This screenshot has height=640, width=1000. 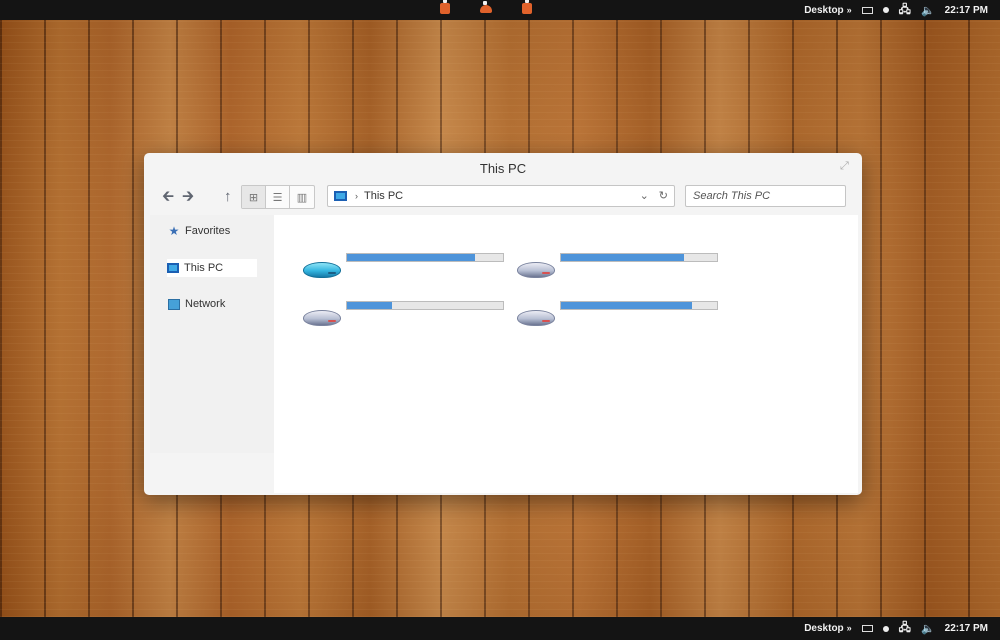 I want to click on app-icon, so click(x=445, y=7).